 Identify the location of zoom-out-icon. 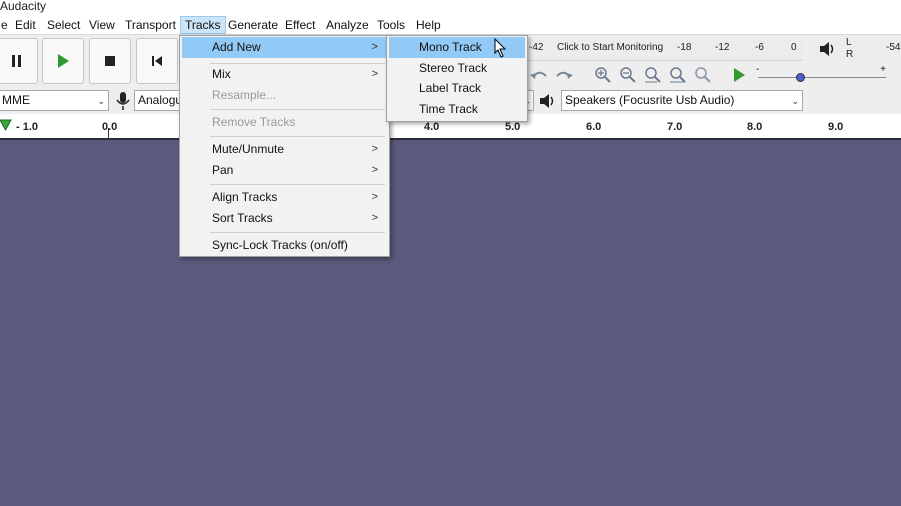
(628, 75).